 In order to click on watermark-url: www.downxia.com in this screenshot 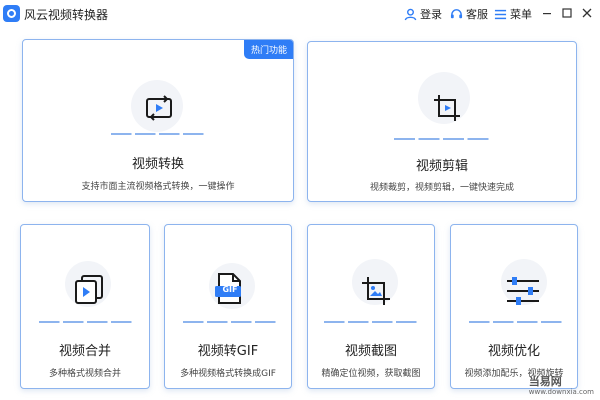, I will do `click(561, 392)`.